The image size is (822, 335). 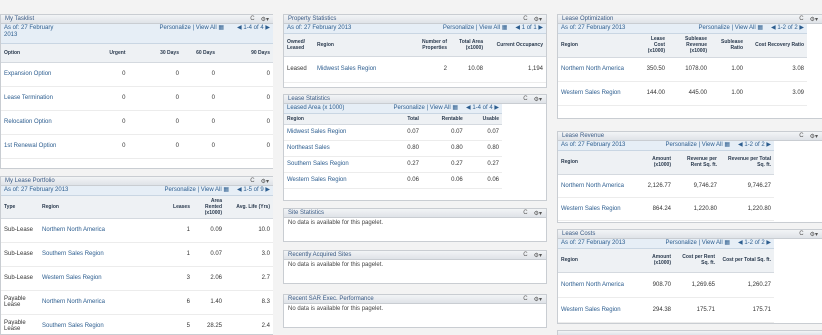 I want to click on table-row: Lease Termination 0 0 0 0, so click(x=137, y=98).